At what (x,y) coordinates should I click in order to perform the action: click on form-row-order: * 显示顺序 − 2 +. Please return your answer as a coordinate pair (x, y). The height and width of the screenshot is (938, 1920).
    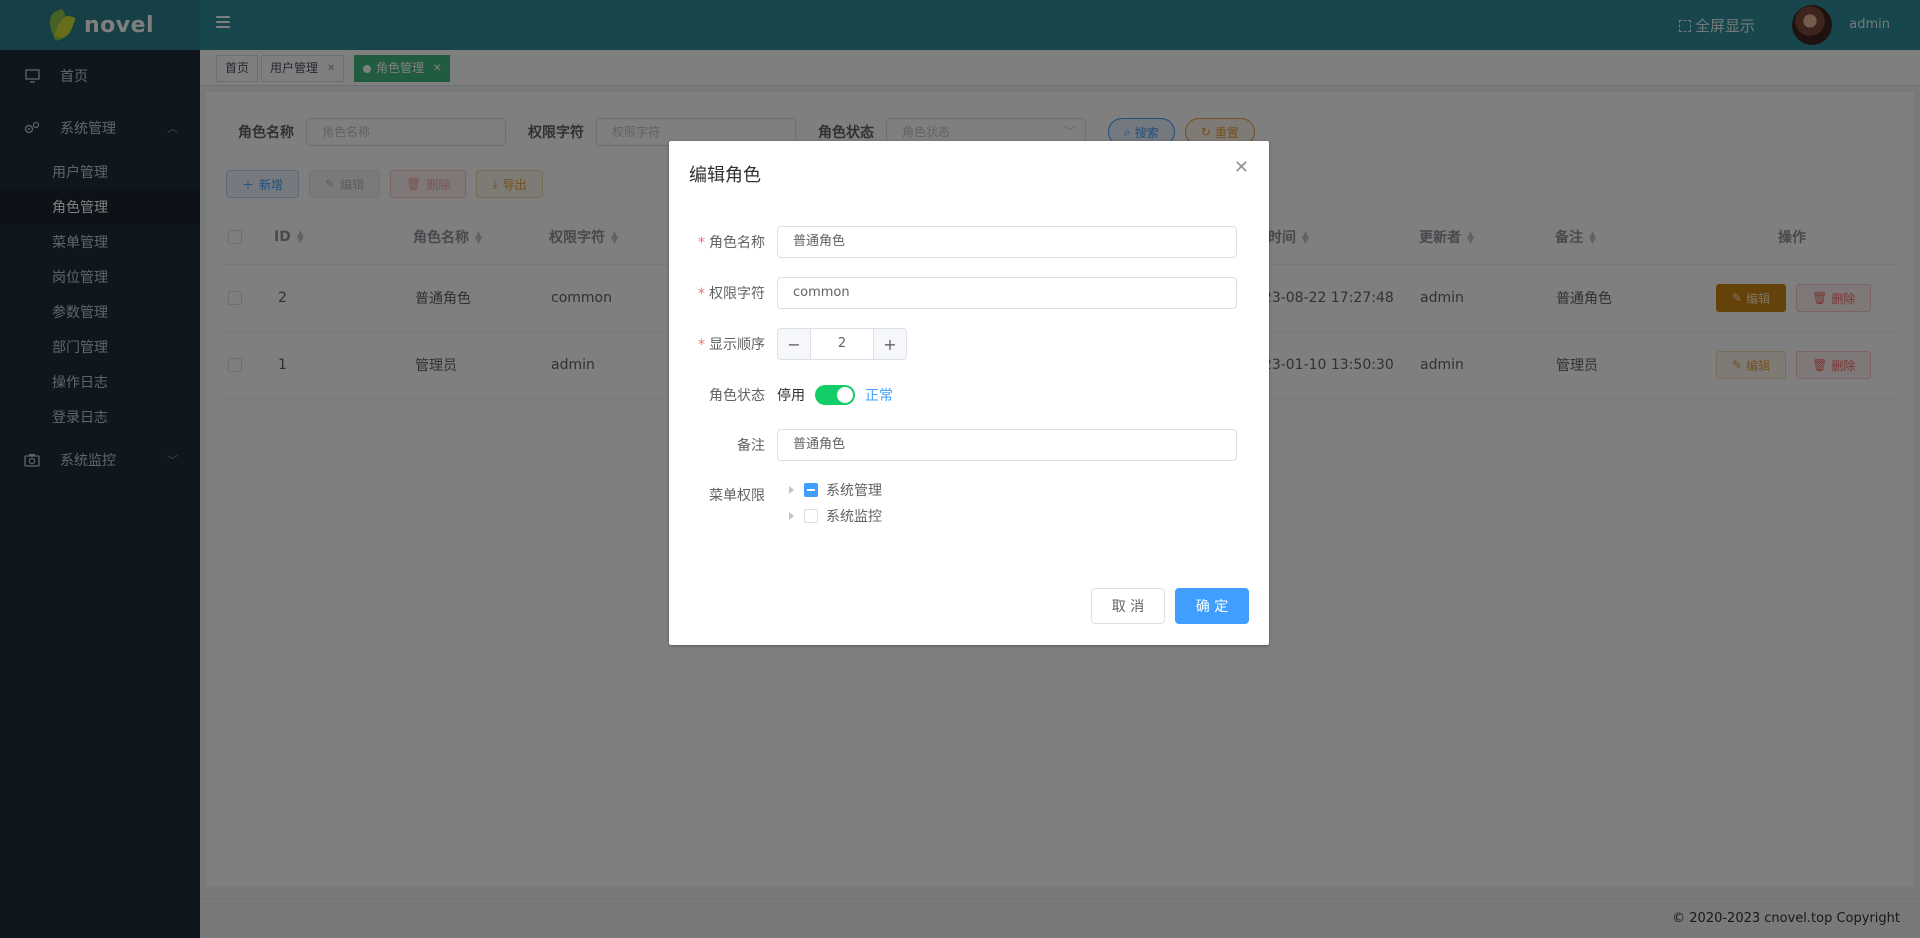
    Looking at the image, I should click on (969, 344).